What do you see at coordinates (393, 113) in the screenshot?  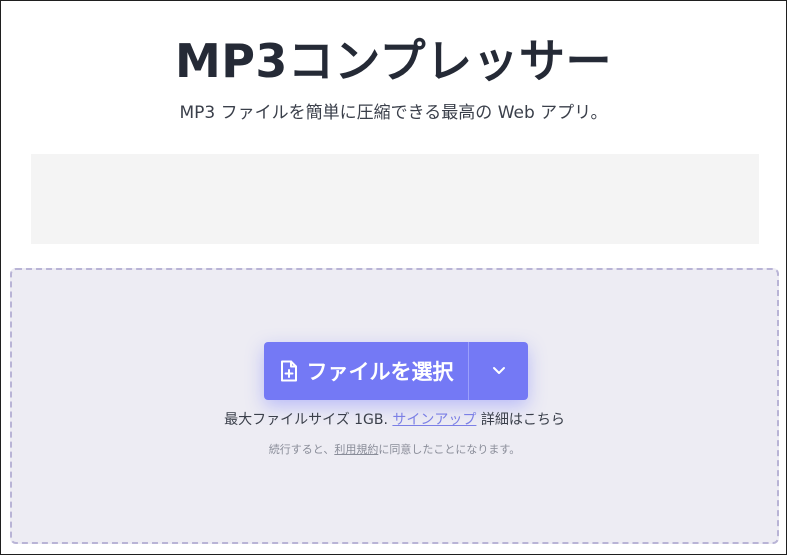 I see `page-subtitle: MP3 ファイルを簡単に圧縮できる最高の Web アプリ。` at bounding box center [393, 113].